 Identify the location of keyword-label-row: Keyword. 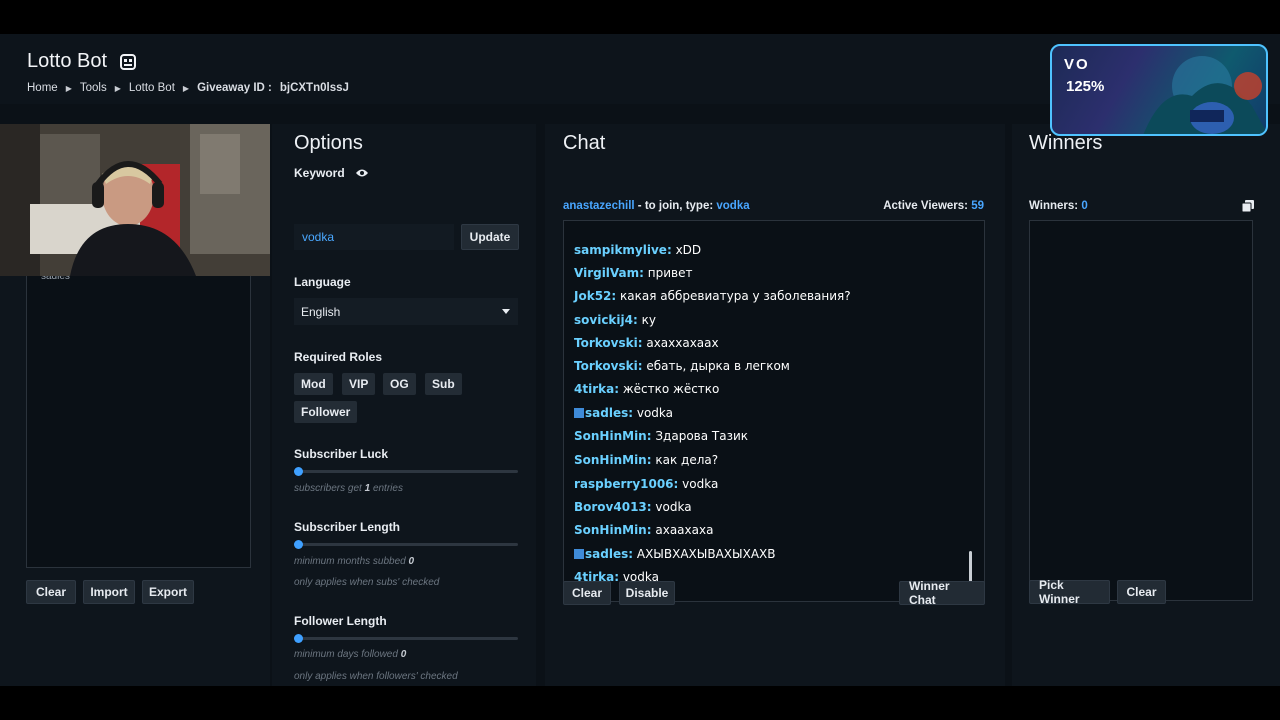
(331, 173).